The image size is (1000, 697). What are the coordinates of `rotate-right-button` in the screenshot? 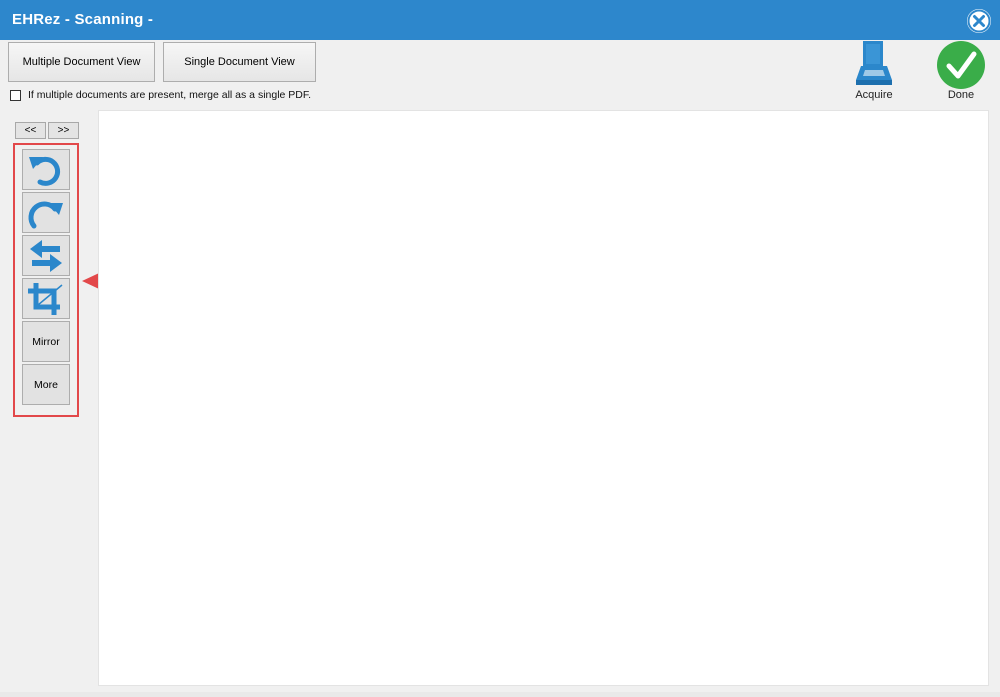 It's located at (46, 212).